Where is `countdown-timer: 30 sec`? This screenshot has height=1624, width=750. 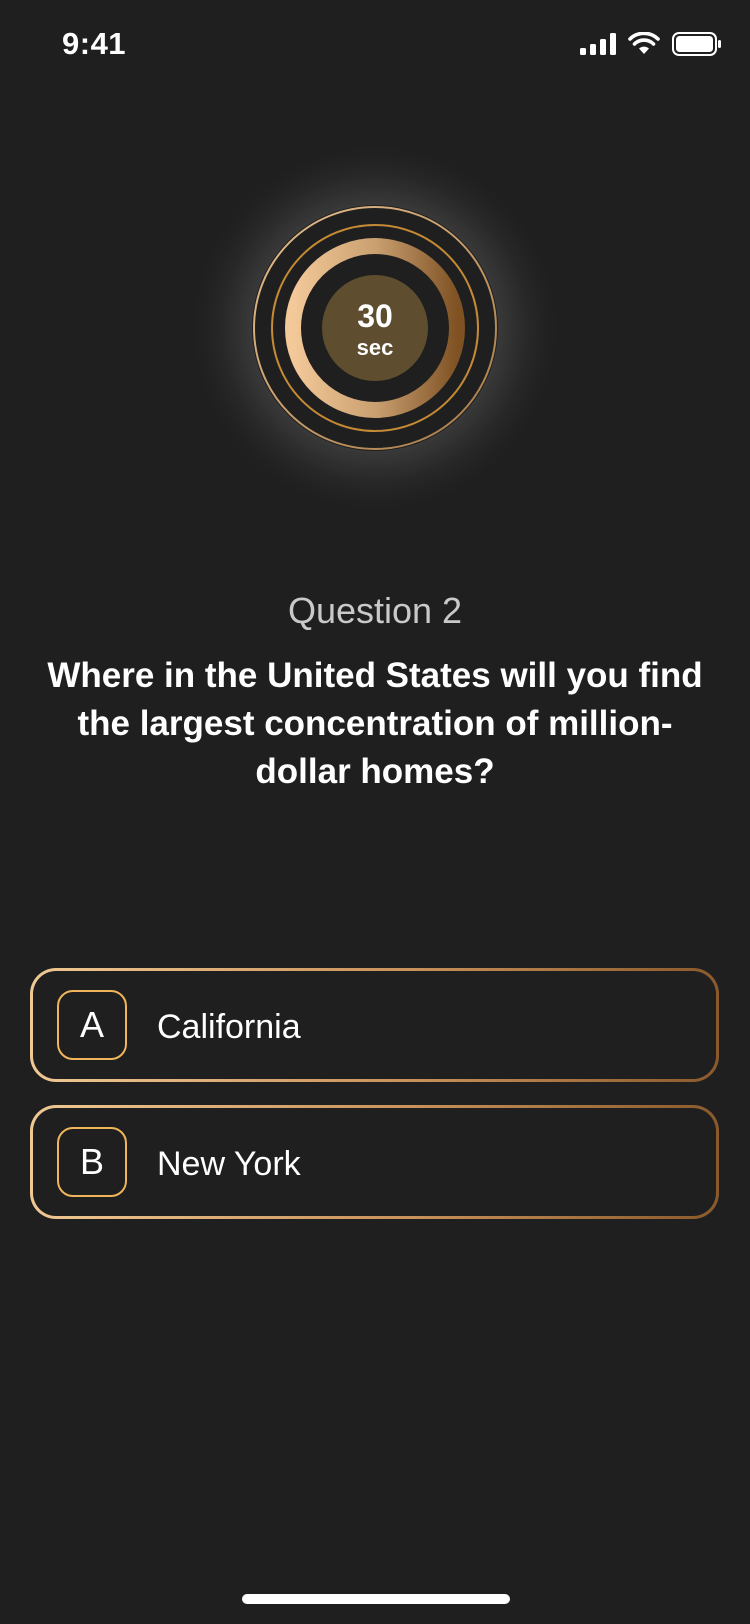
countdown-timer: 30 sec is located at coordinates (375, 328).